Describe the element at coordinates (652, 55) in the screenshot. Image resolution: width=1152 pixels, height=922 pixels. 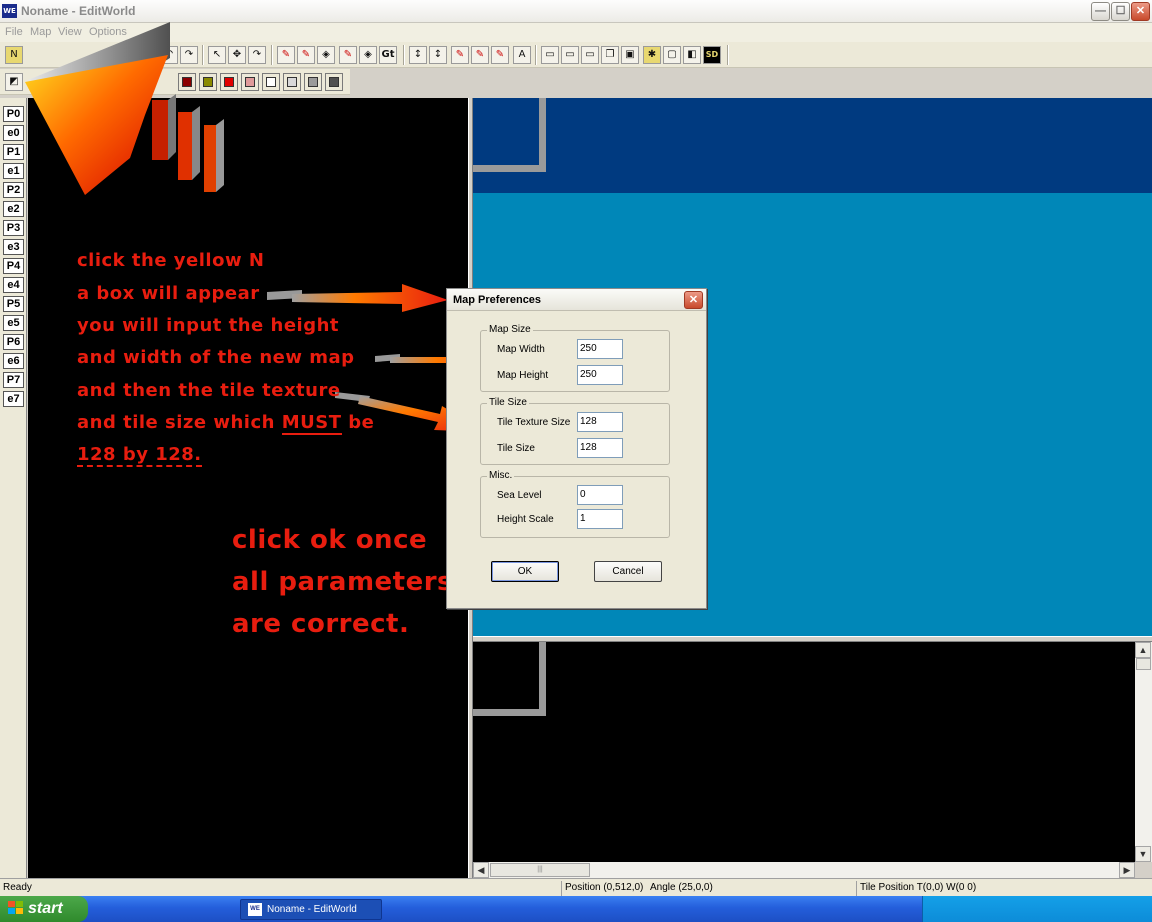
I see `new-icon: ✱` at that location.